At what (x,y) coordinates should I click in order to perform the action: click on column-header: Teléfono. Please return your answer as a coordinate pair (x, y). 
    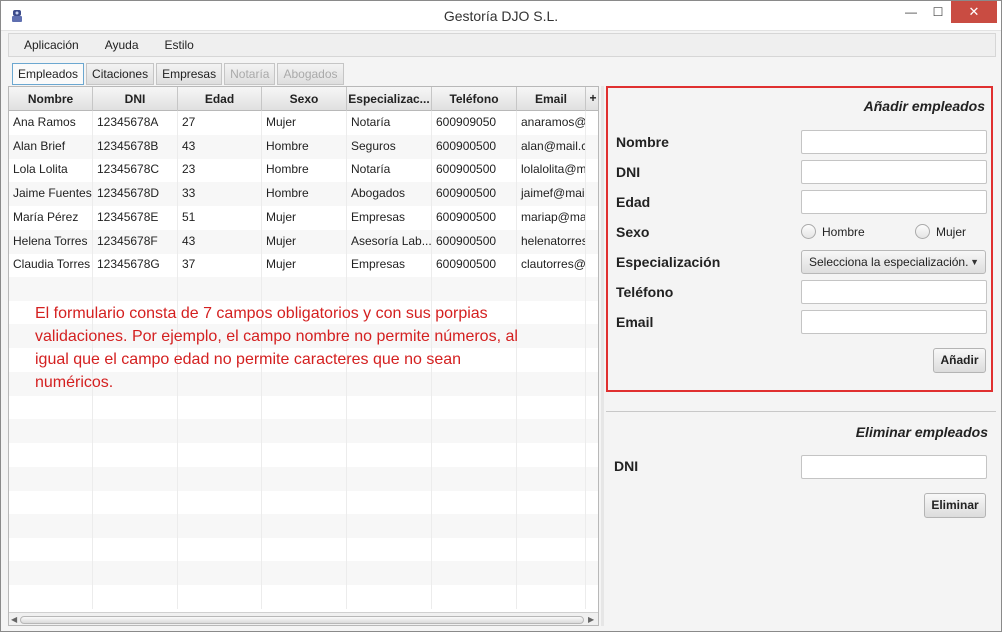
    Looking at the image, I should click on (474, 99).